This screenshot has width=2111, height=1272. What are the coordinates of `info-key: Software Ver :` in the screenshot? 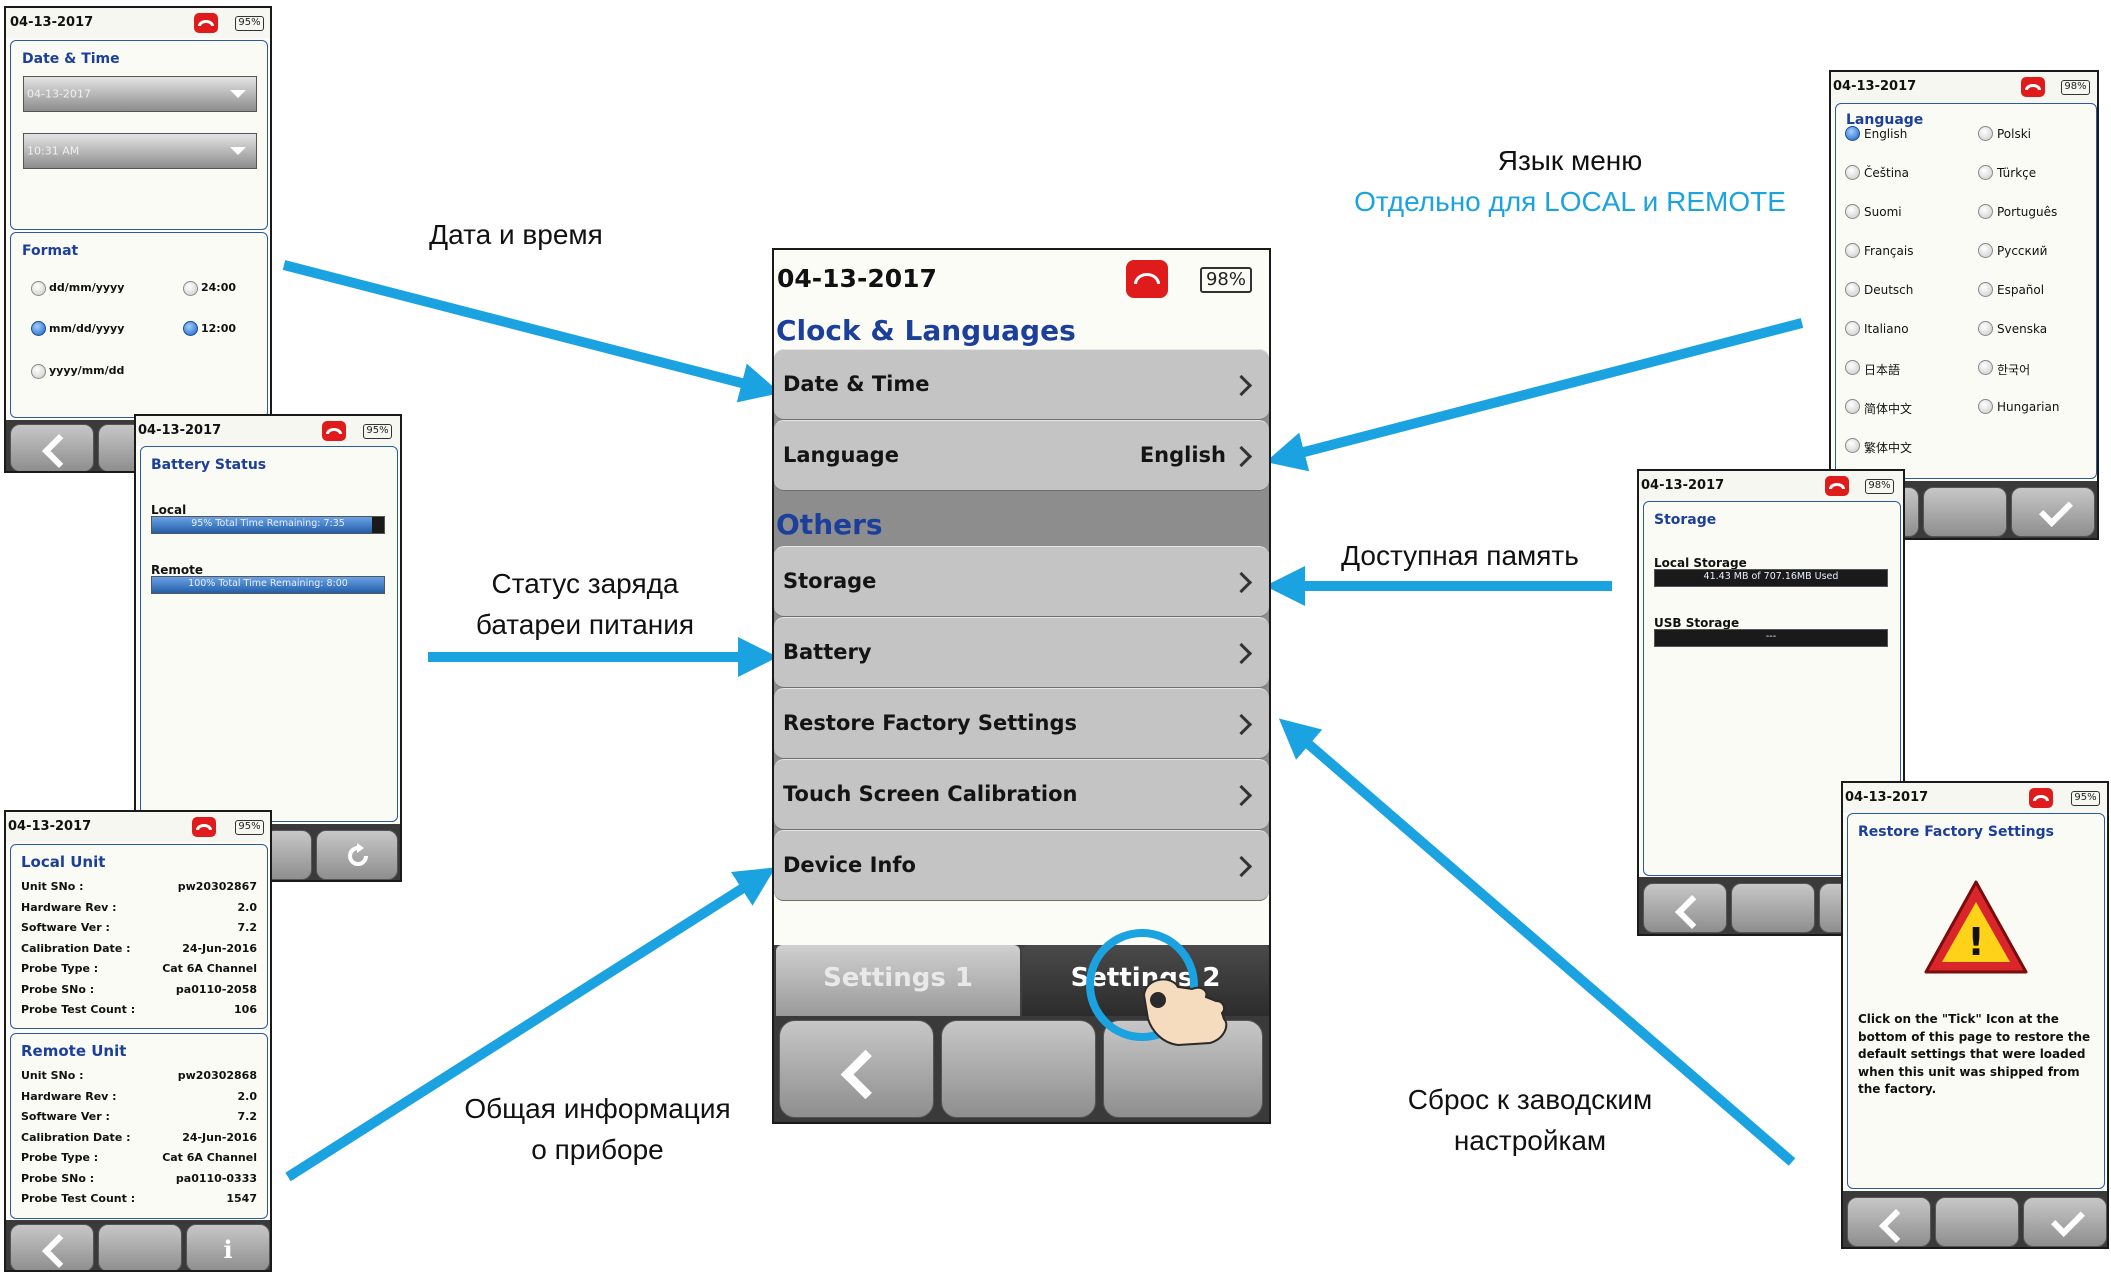 It's located at (65, 927).